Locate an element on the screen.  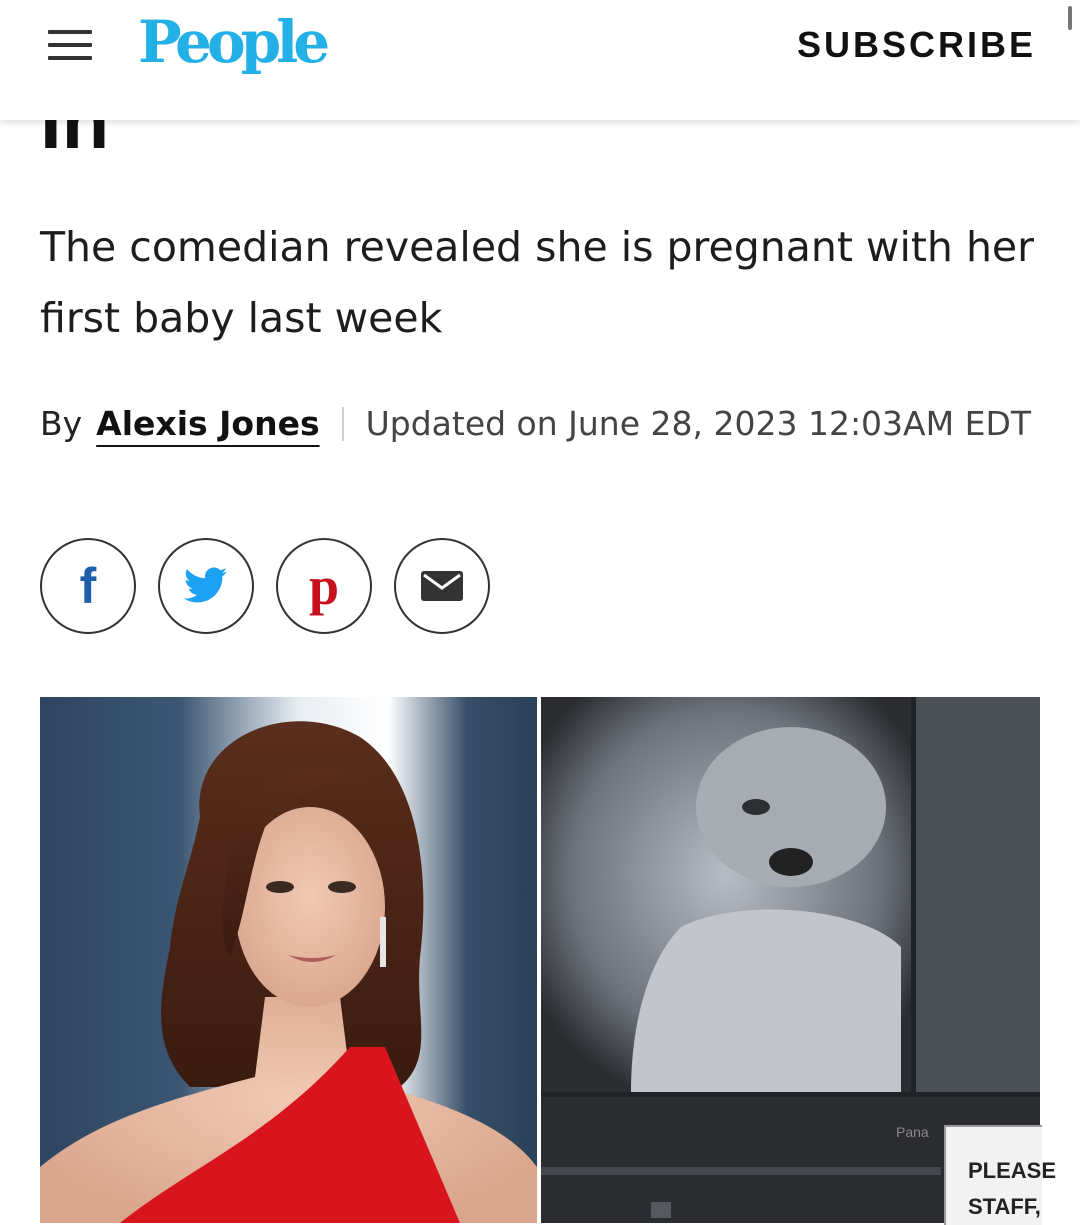
twitter-icon is located at coordinates (205, 585).